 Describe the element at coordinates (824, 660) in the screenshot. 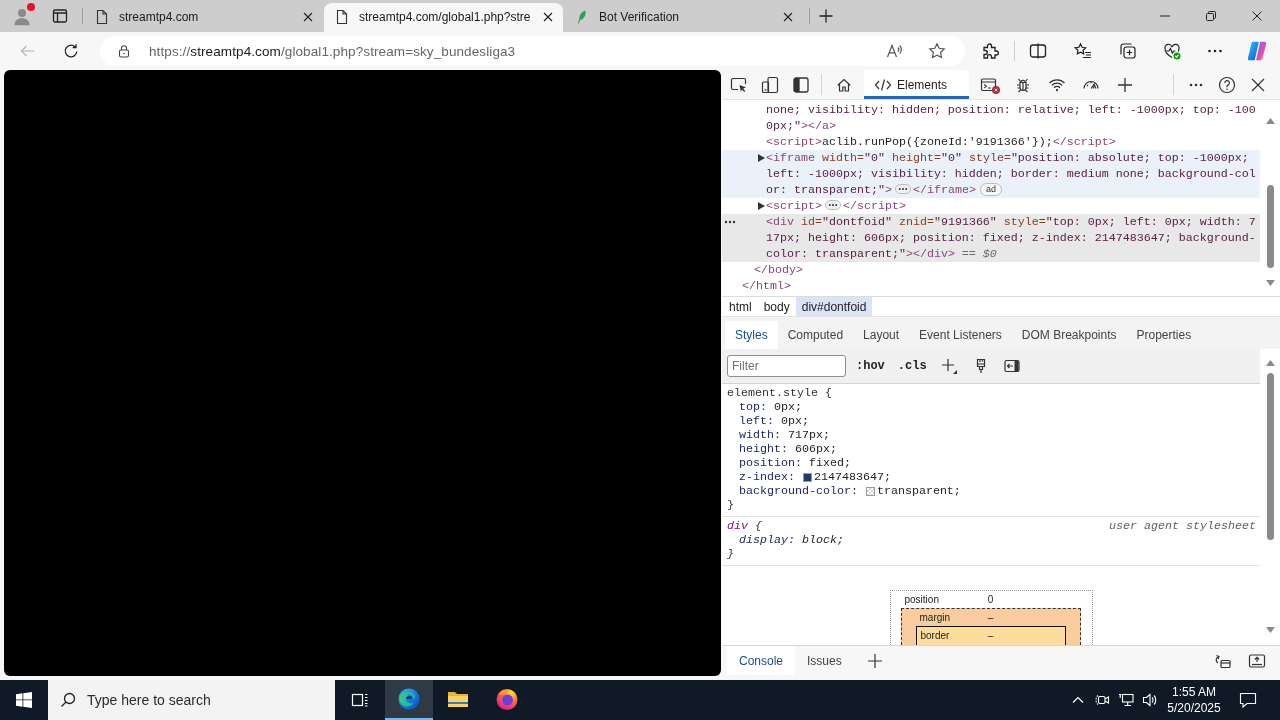

I see `drawer-tab: Issues` at that location.